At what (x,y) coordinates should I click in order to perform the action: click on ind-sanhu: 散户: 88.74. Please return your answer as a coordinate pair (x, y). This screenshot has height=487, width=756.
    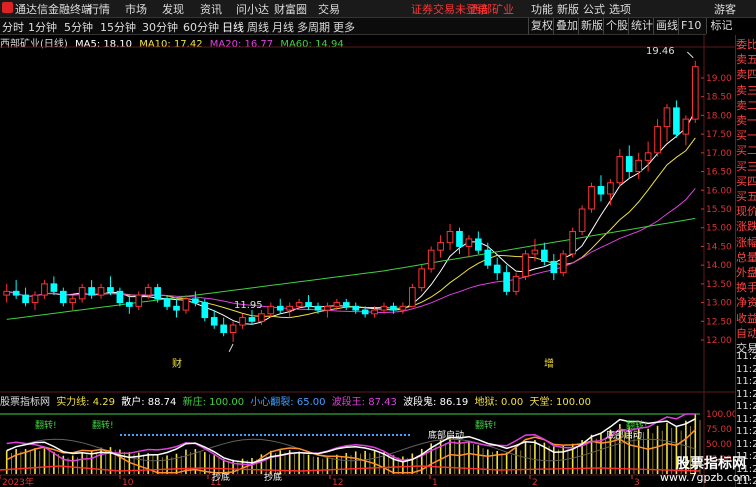
    Looking at the image, I should click on (149, 402).